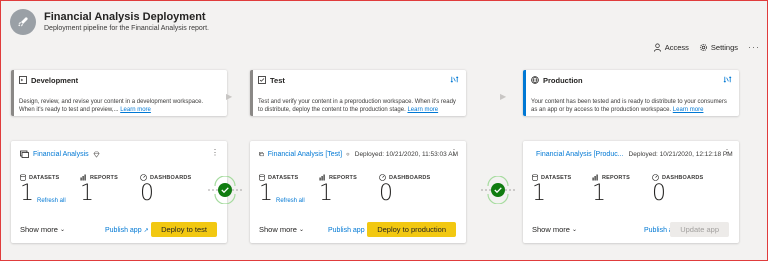 The width and height of the screenshot is (768, 261). Describe the element at coordinates (23, 80) in the screenshot. I see `development-icon` at that location.